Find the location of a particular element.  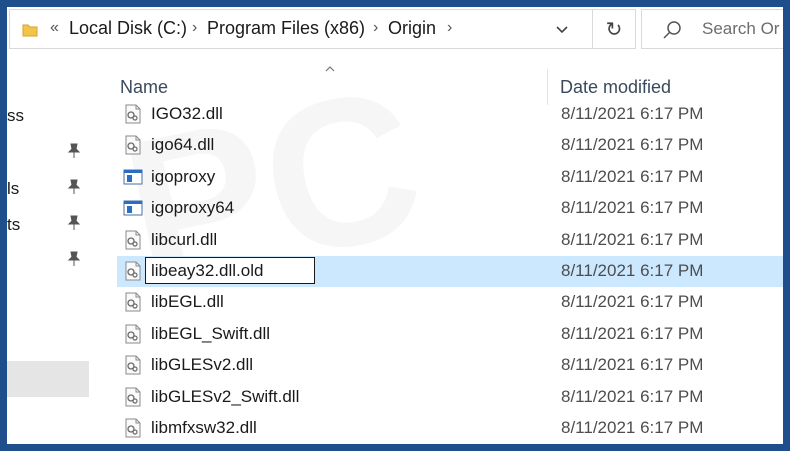

breadcrumb-local-disk: Local Disk (C:) is located at coordinates (128, 28).